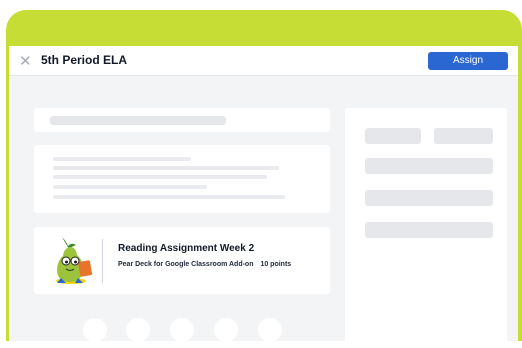 This screenshot has height=348, width=522. What do you see at coordinates (468, 61) in the screenshot?
I see `assign-button: Assign` at bounding box center [468, 61].